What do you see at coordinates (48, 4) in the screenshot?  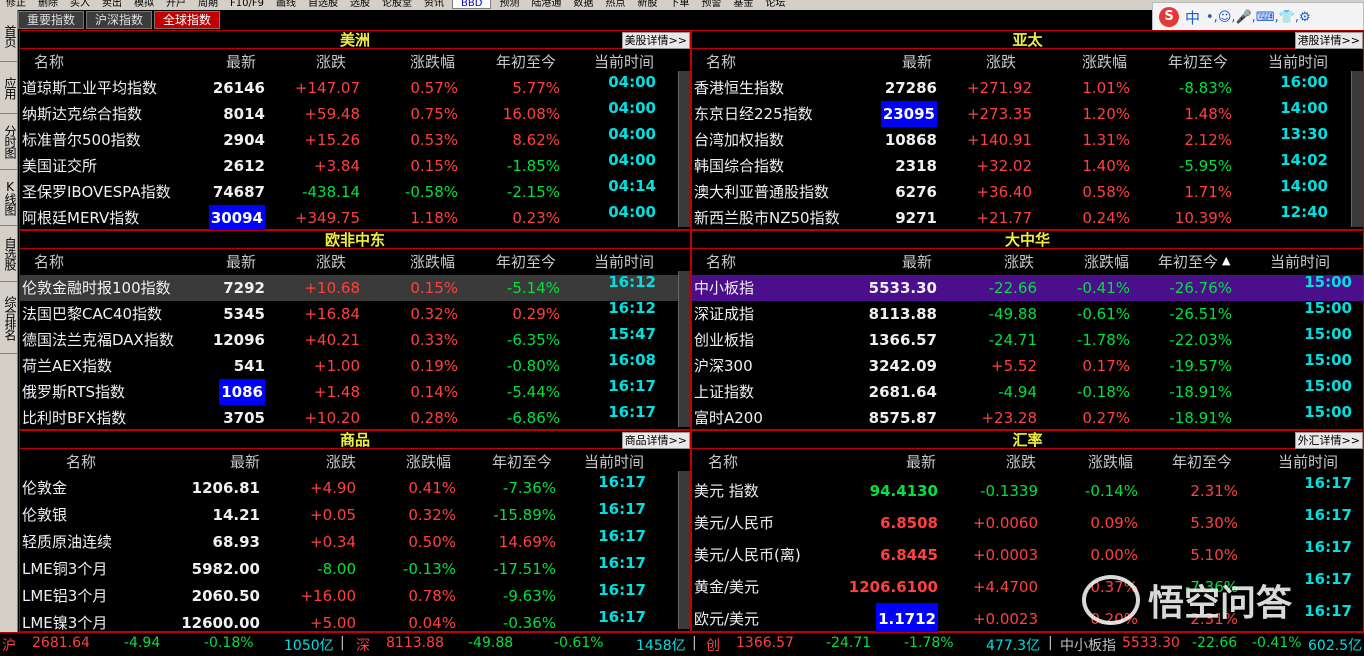 I see `menu-item: 删除` at bounding box center [48, 4].